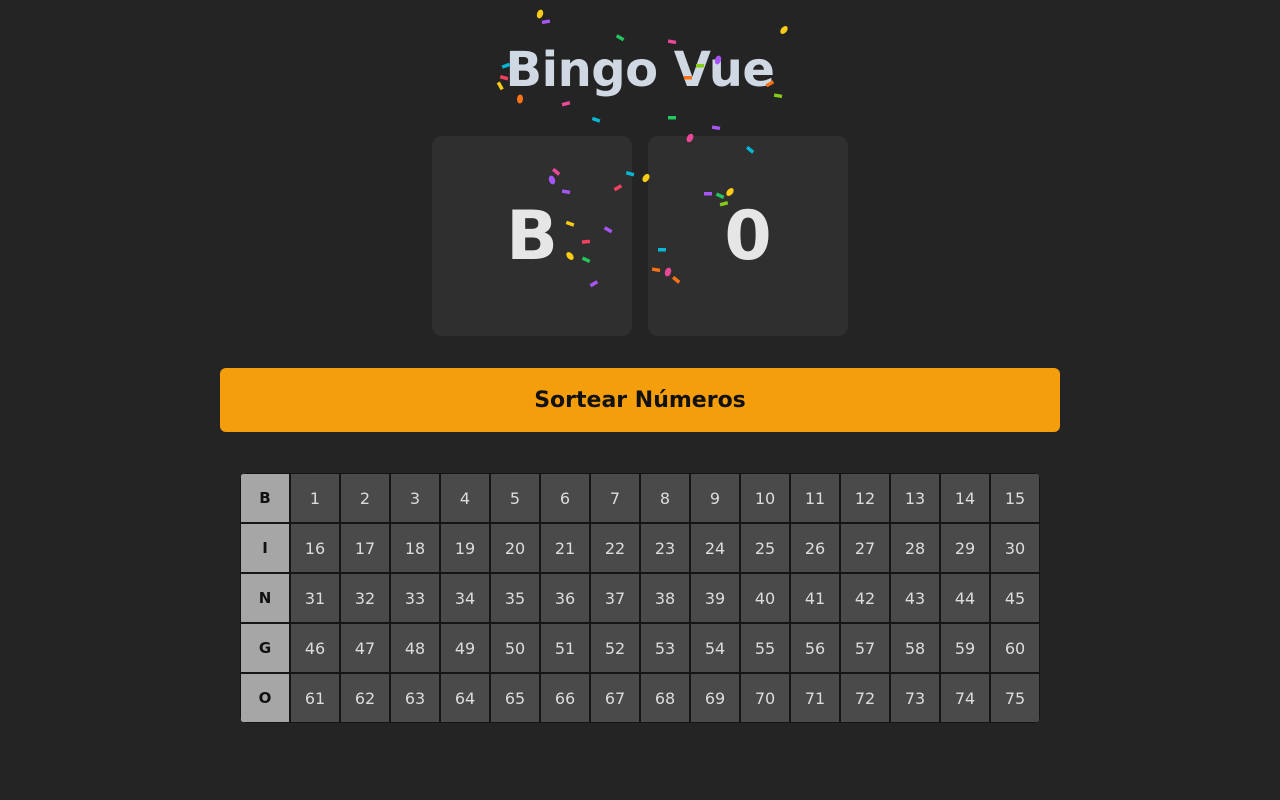  Describe the element at coordinates (415, 598) in the screenshot. I see `board-number-cell: 33` at that location.